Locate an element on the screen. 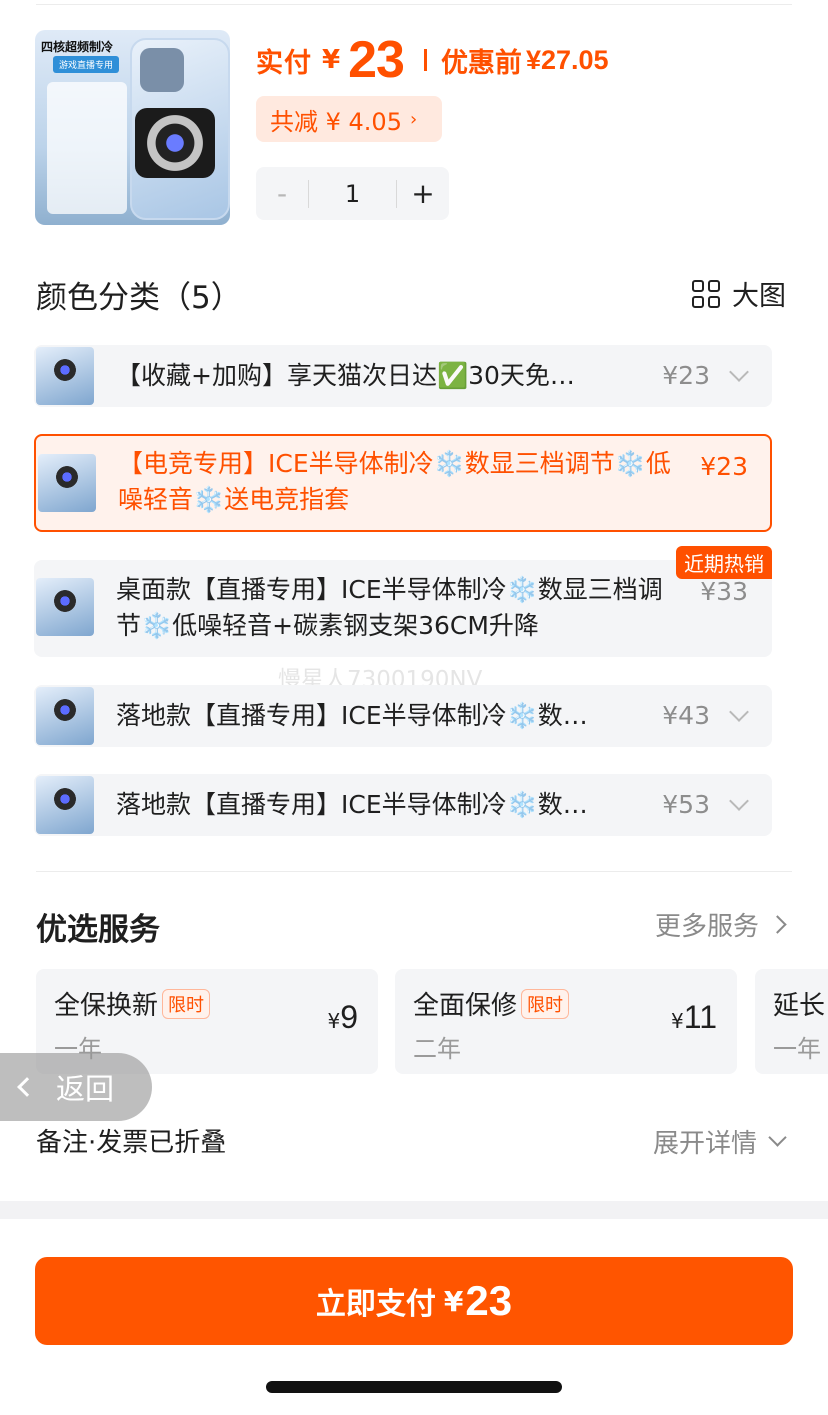 Image resolution: width=828 pixels, height=1415 pixels. sku-option: 落地款【直播专用】ICE半导体制冷❄️数… ¥53 is located at coordinates (403, 805).